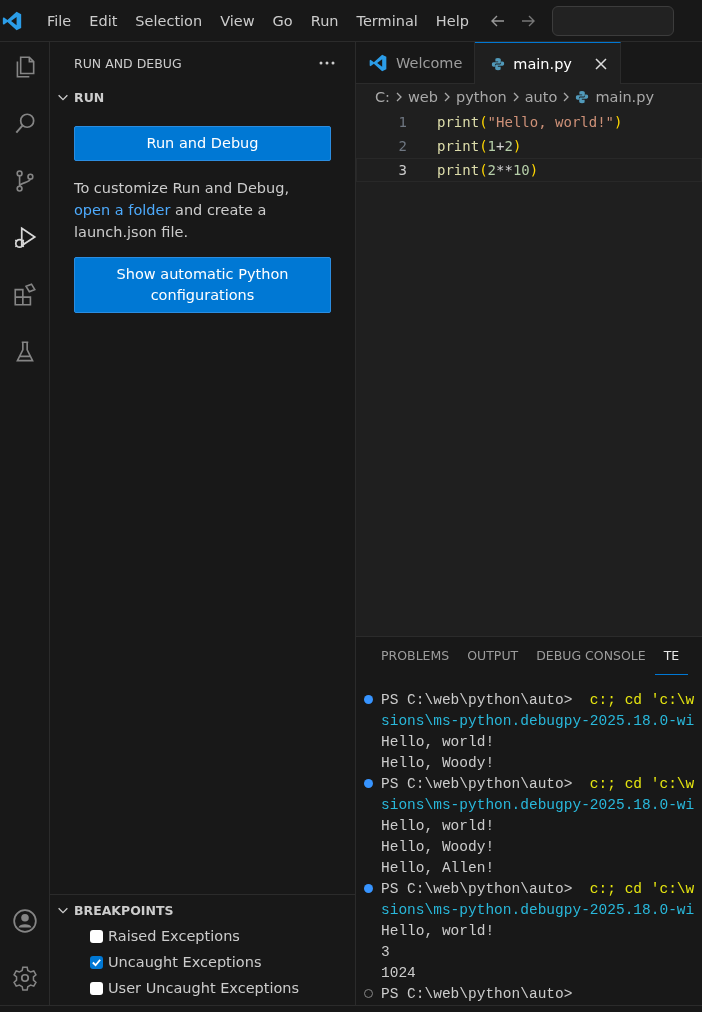 This screenshot has height=1012, width=702. I want to click on menu-item: Help, so click(452, 20).